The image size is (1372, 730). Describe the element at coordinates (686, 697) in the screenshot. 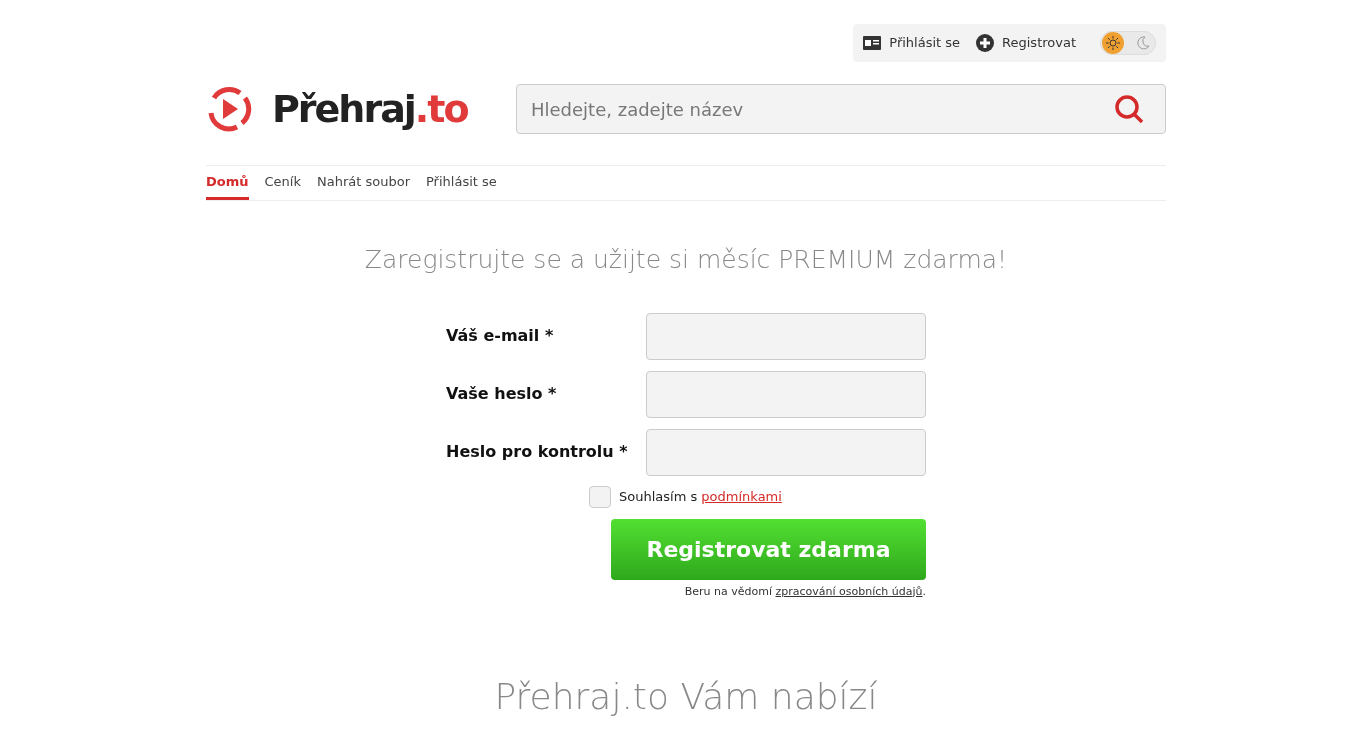

I see `section-heading: Přehraj.to Vám nabízí` at that location.